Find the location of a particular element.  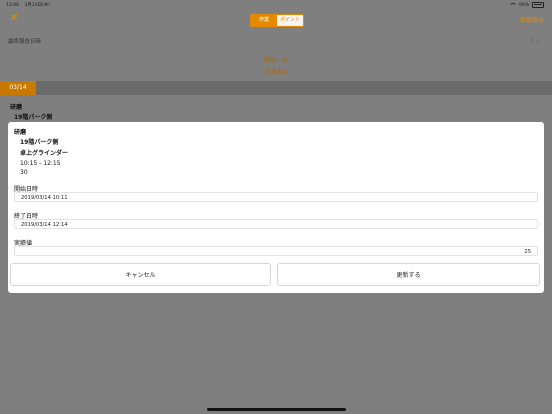

status-time-text: 13:06 is located at coordinates (12, 5).